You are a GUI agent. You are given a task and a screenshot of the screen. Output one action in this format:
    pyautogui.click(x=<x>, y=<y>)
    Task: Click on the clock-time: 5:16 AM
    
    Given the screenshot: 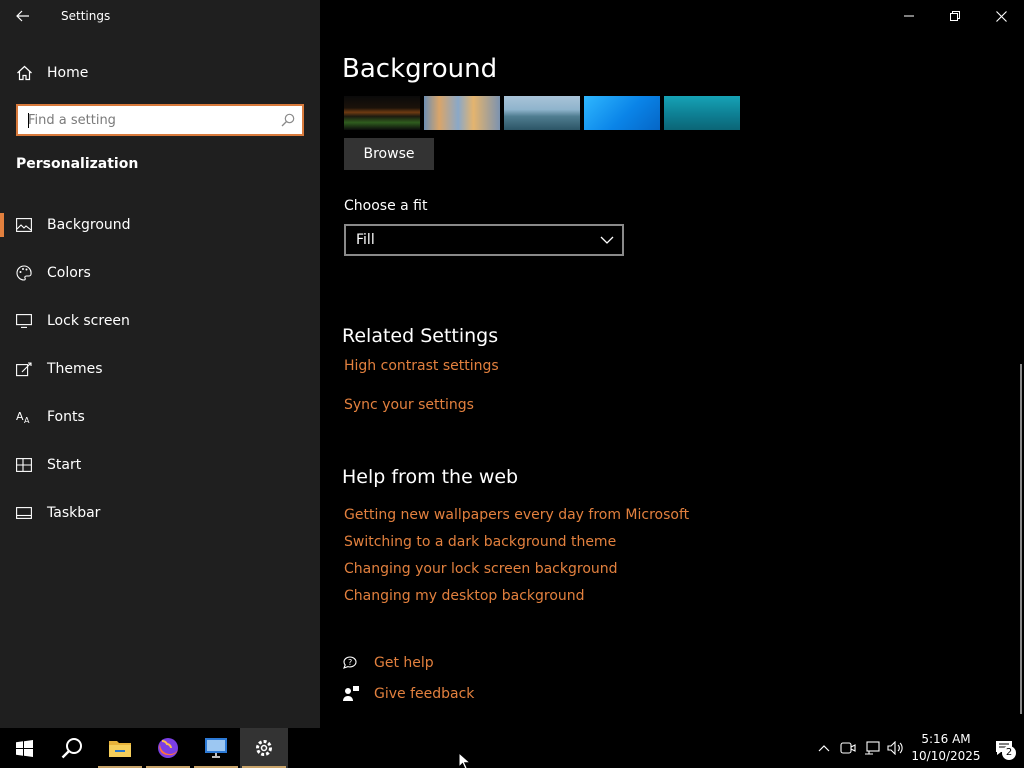 What is the action you would take?
    pyautogui.click(x=946, y=739)
    